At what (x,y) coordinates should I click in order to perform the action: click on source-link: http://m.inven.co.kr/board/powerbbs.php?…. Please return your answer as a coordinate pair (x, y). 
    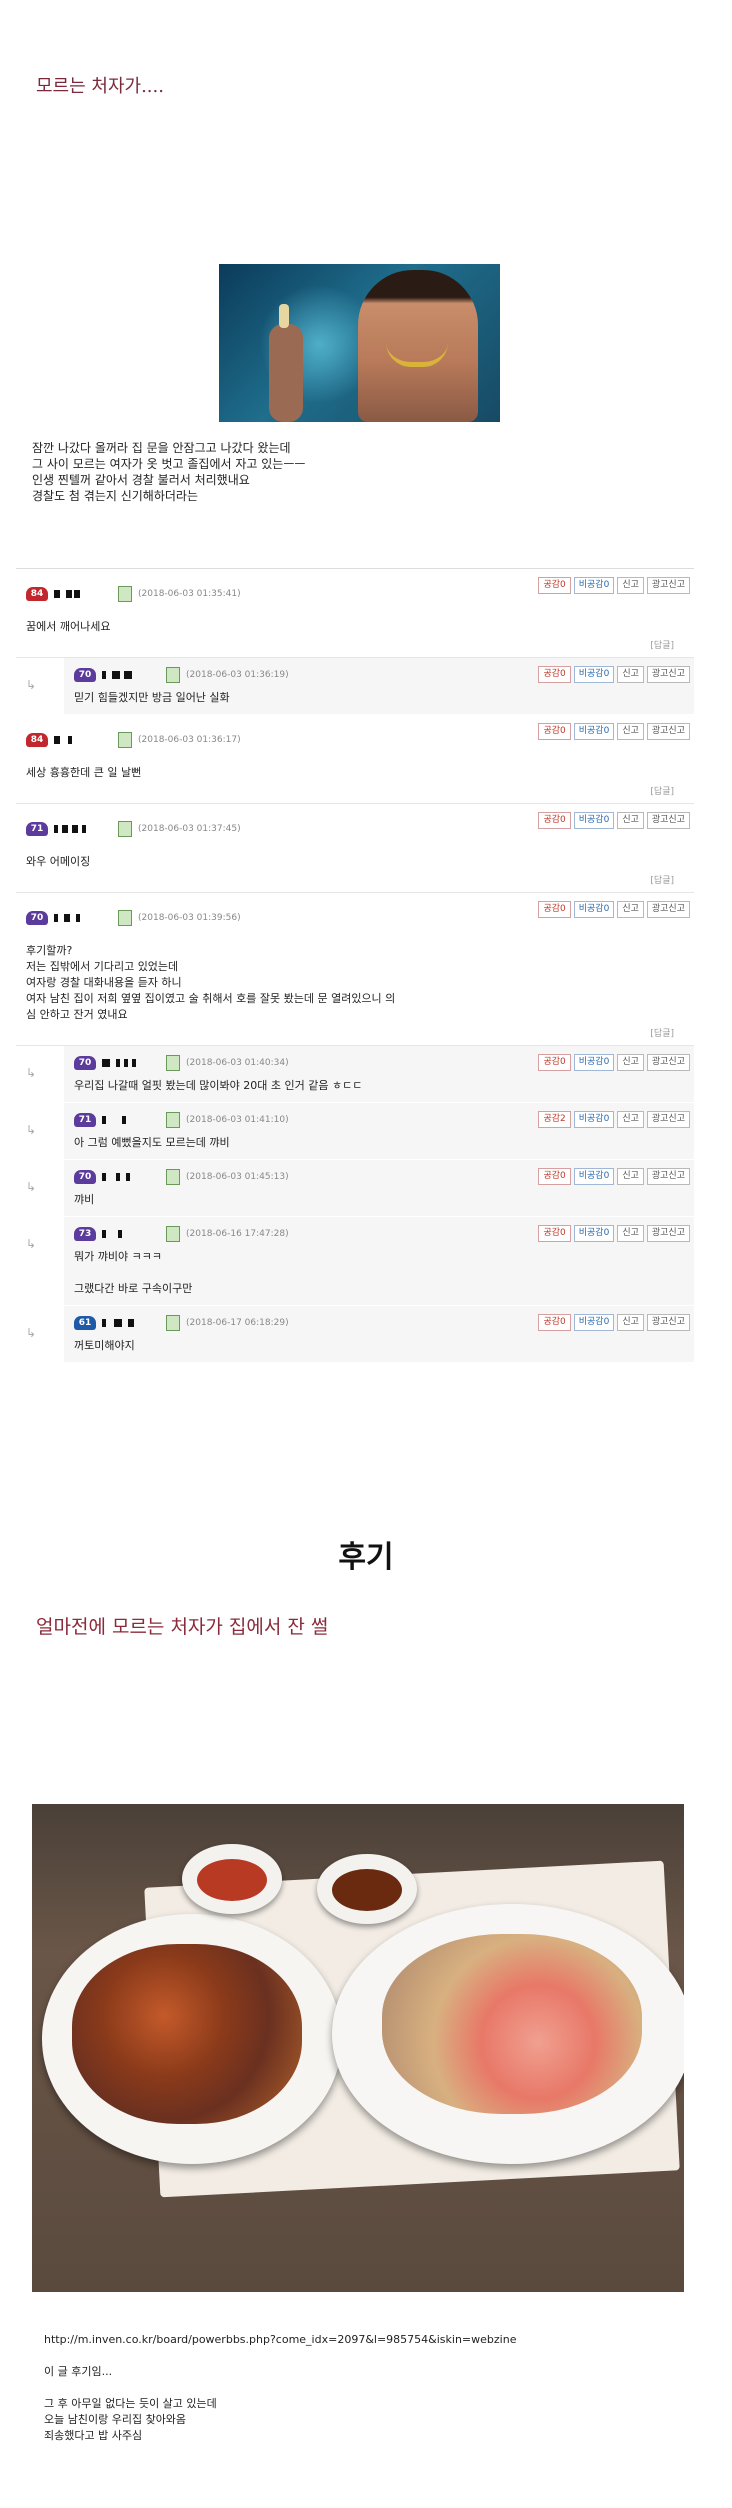
    Looking at the image, I should click on (280, 2340).